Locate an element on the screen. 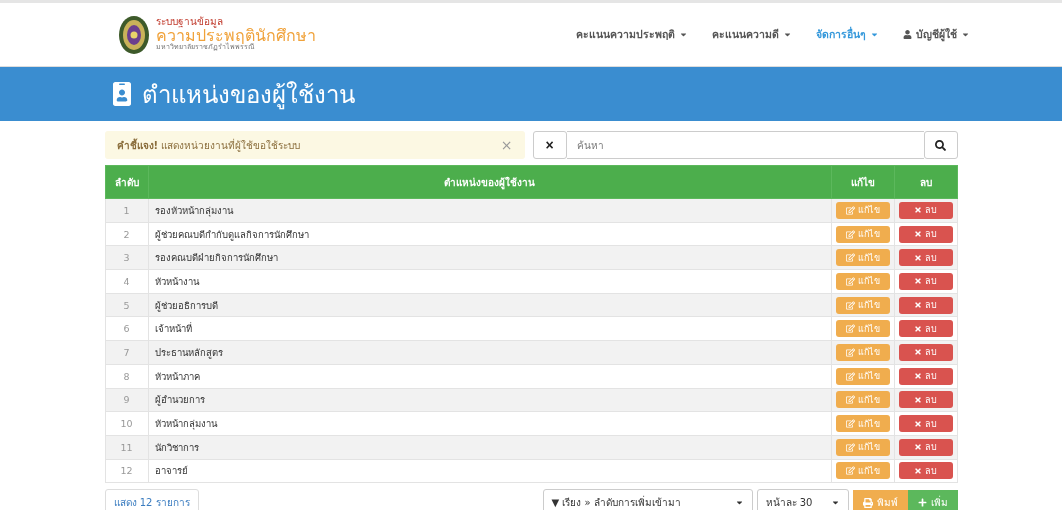  table-cell: 6 is located at coordinates (126, 328).